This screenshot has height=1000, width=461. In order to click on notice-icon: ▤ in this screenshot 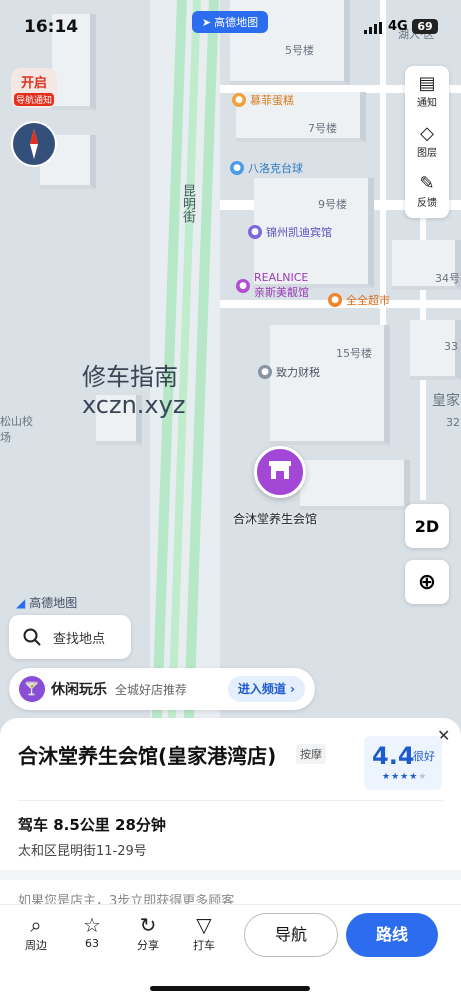, I will do `click(427, 83)`.